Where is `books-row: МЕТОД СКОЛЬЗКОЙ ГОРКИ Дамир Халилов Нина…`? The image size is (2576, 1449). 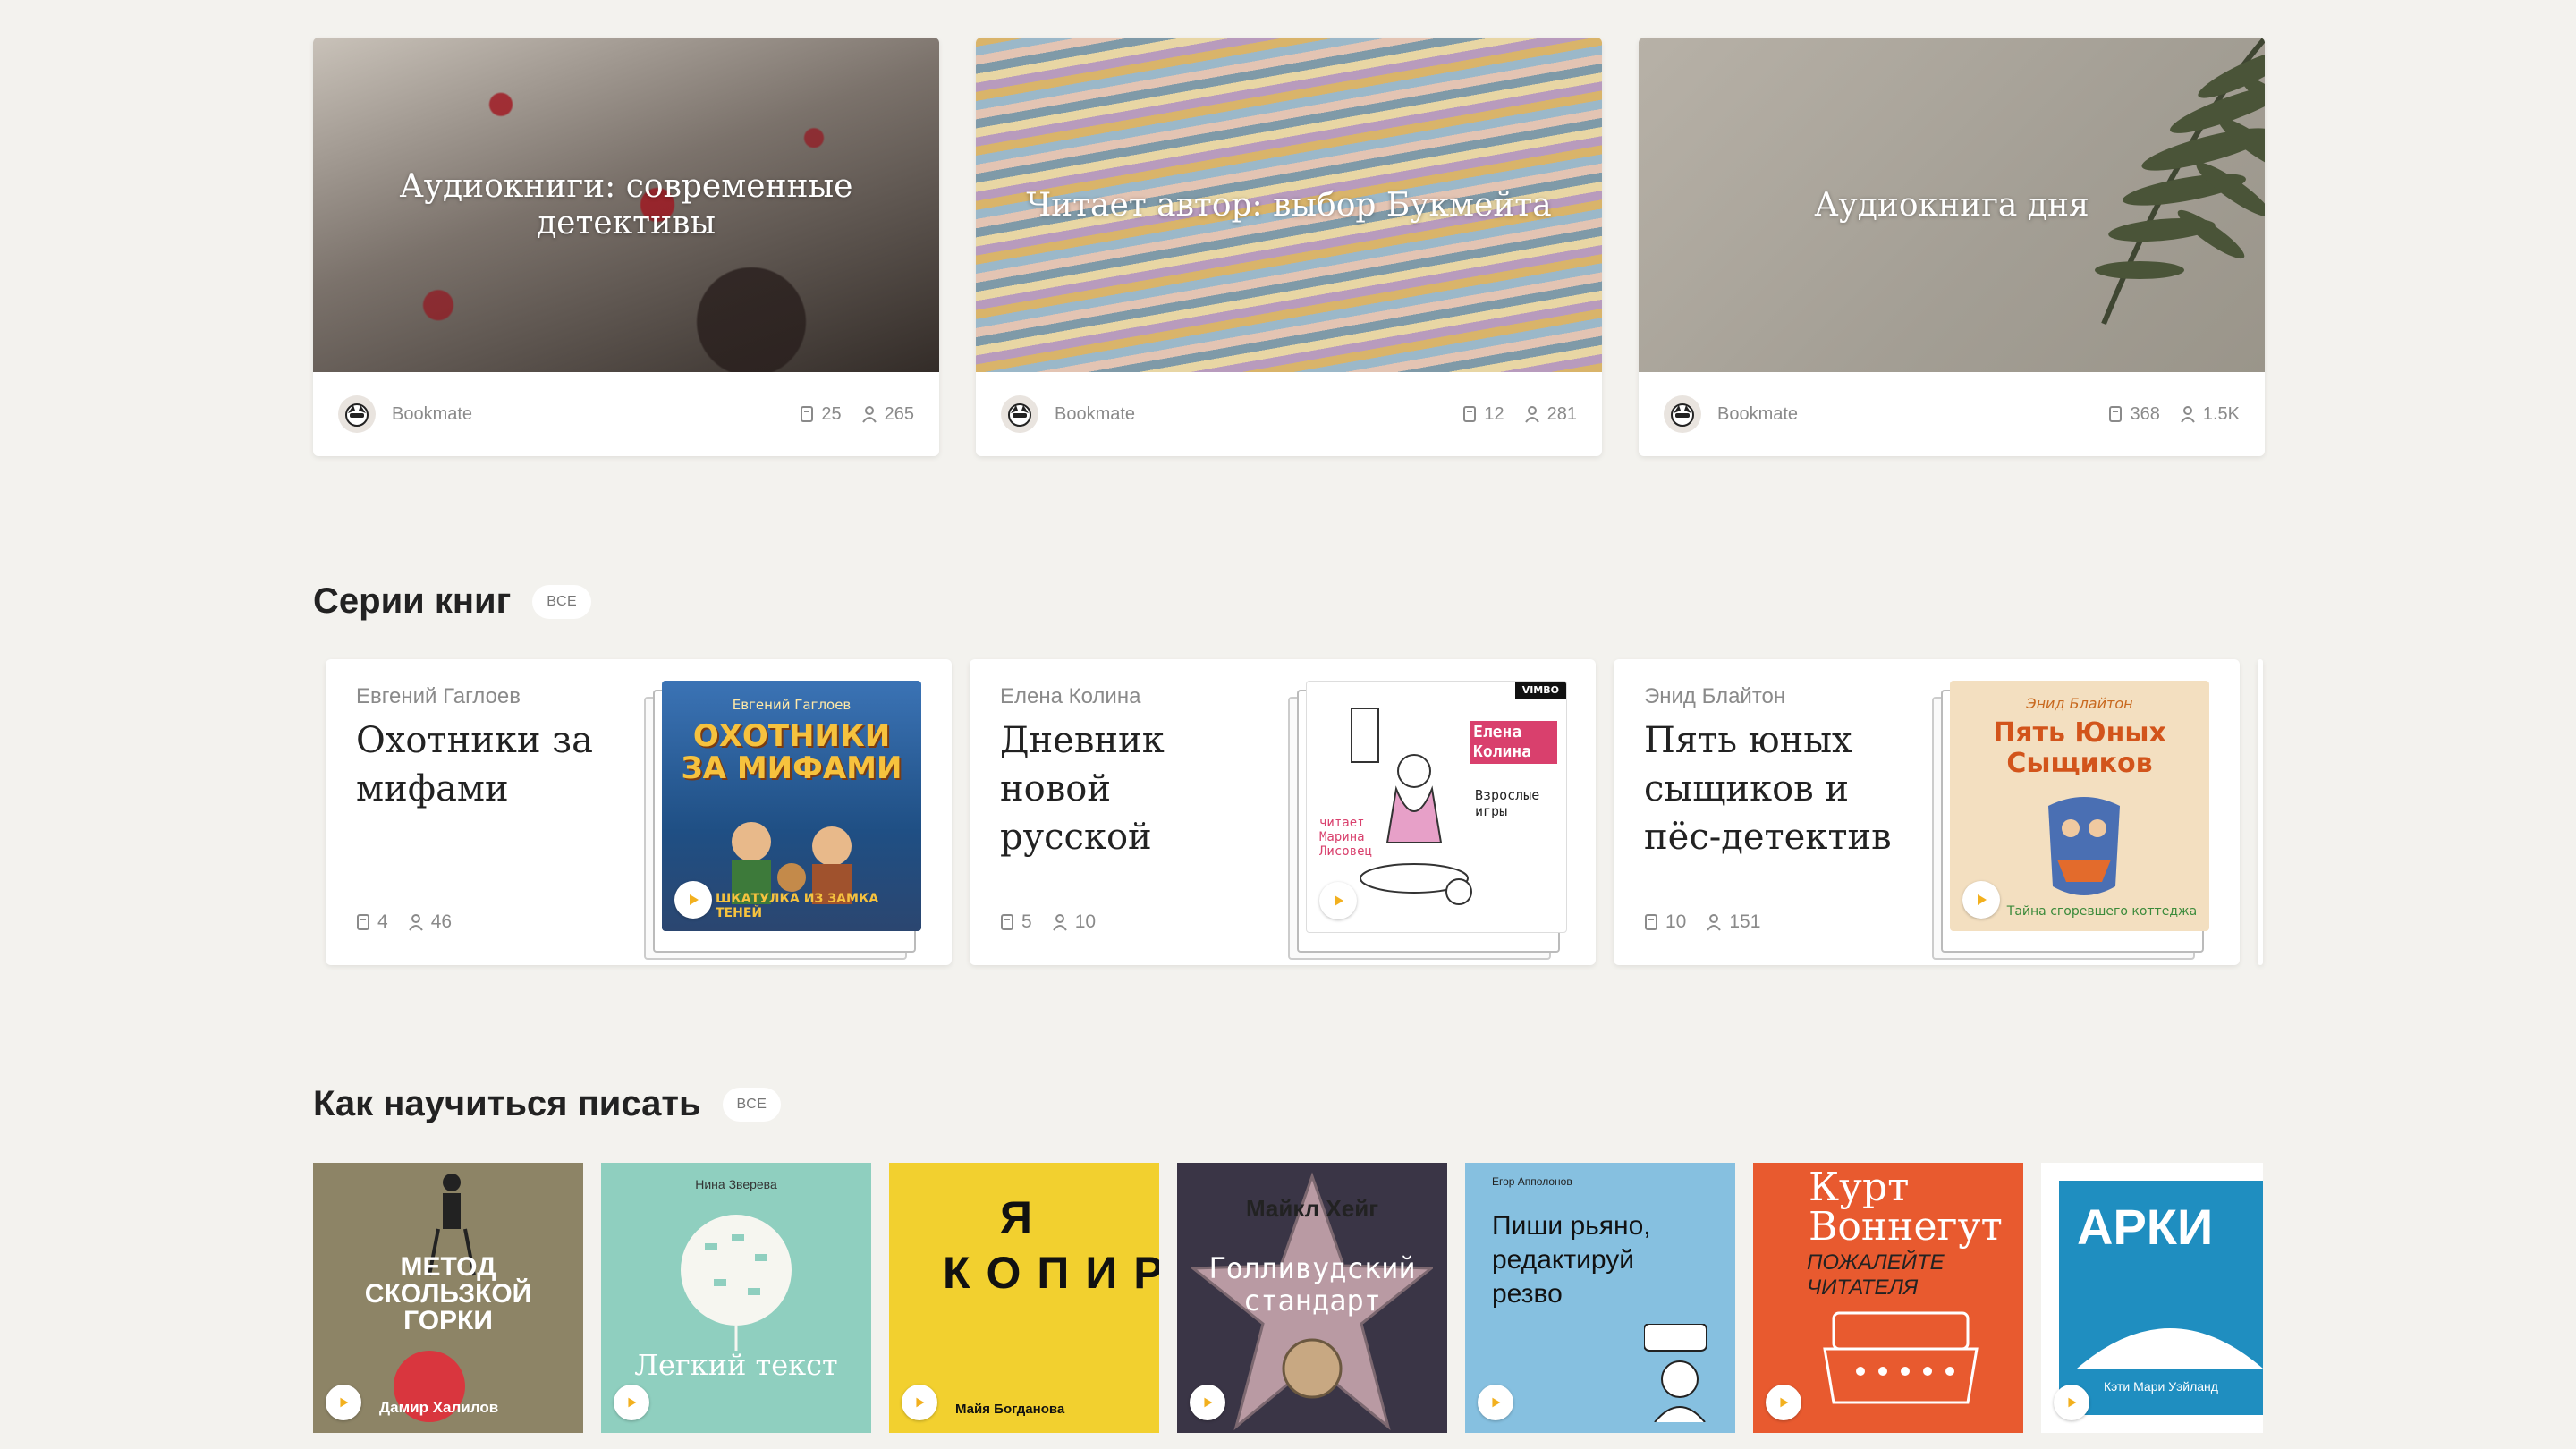 books-row: МЕТОД СКОЛЬЗКОЙ ГОРКИ Дамир Халилов Нина… is located at coordinates (1288, 1298).